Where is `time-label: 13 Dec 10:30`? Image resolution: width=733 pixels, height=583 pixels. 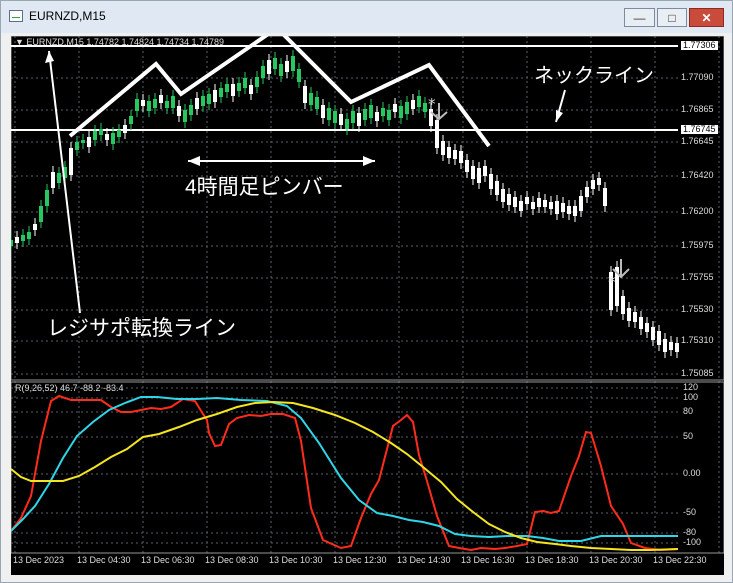
time-label: 13 Dec 10:30 is located at coordinates (296, 560).